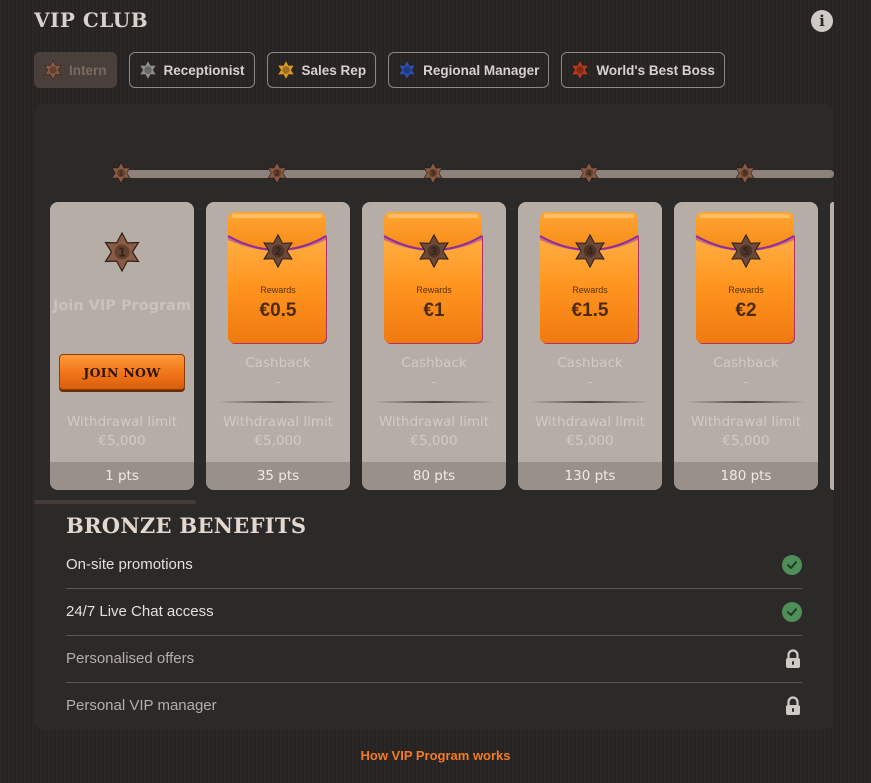 The width and height of the screenshot is (871, 783). Describe the element at coordinates (434, 659) in the screenshot. I see `benefit-row: Personalised offers` at that location.